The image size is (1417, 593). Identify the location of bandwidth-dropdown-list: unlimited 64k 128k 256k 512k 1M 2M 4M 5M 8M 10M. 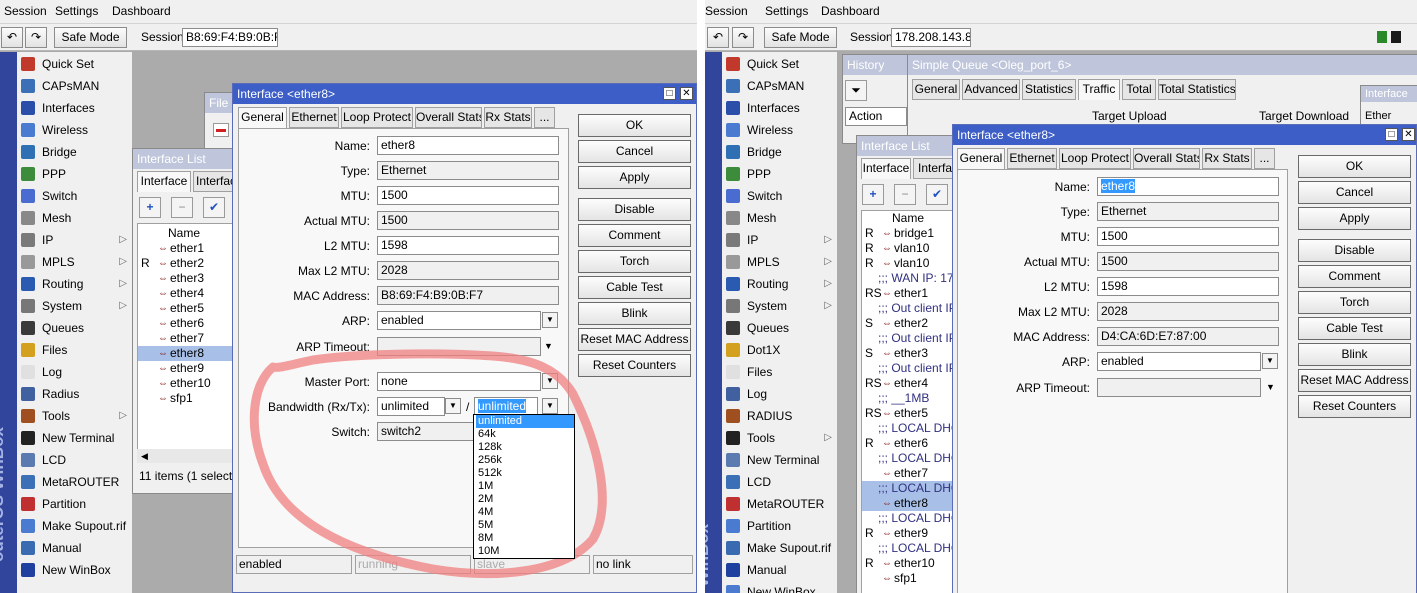
(524, 486).